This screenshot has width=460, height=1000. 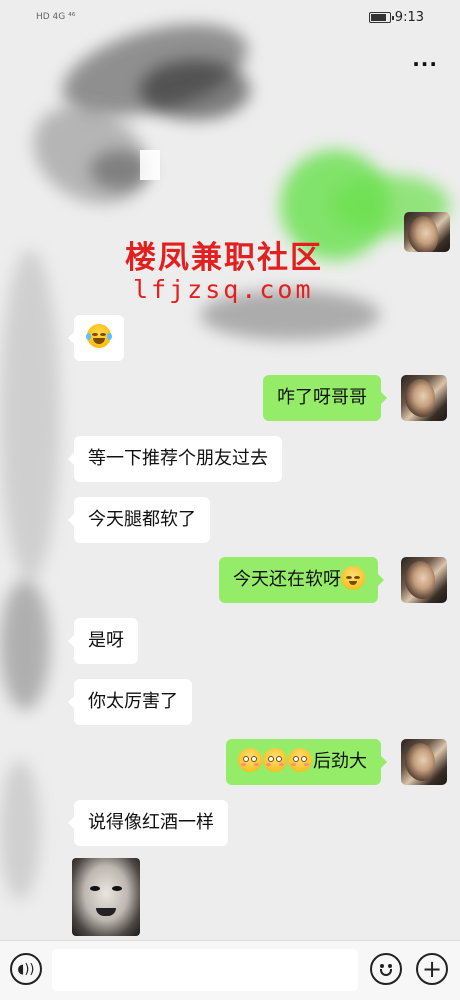 I want to click on watermark-url: lfjzsq.com, so click(x=223, y=289).